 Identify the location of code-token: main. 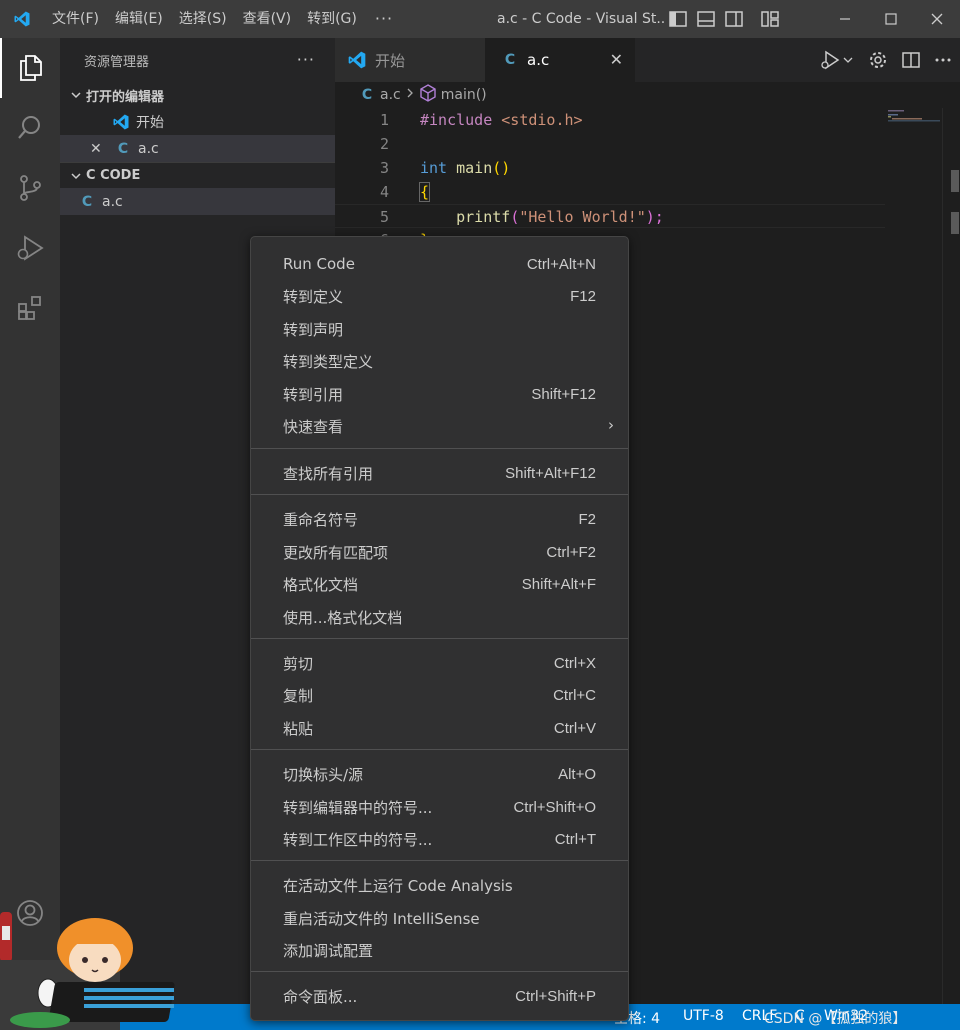
(470, 168).